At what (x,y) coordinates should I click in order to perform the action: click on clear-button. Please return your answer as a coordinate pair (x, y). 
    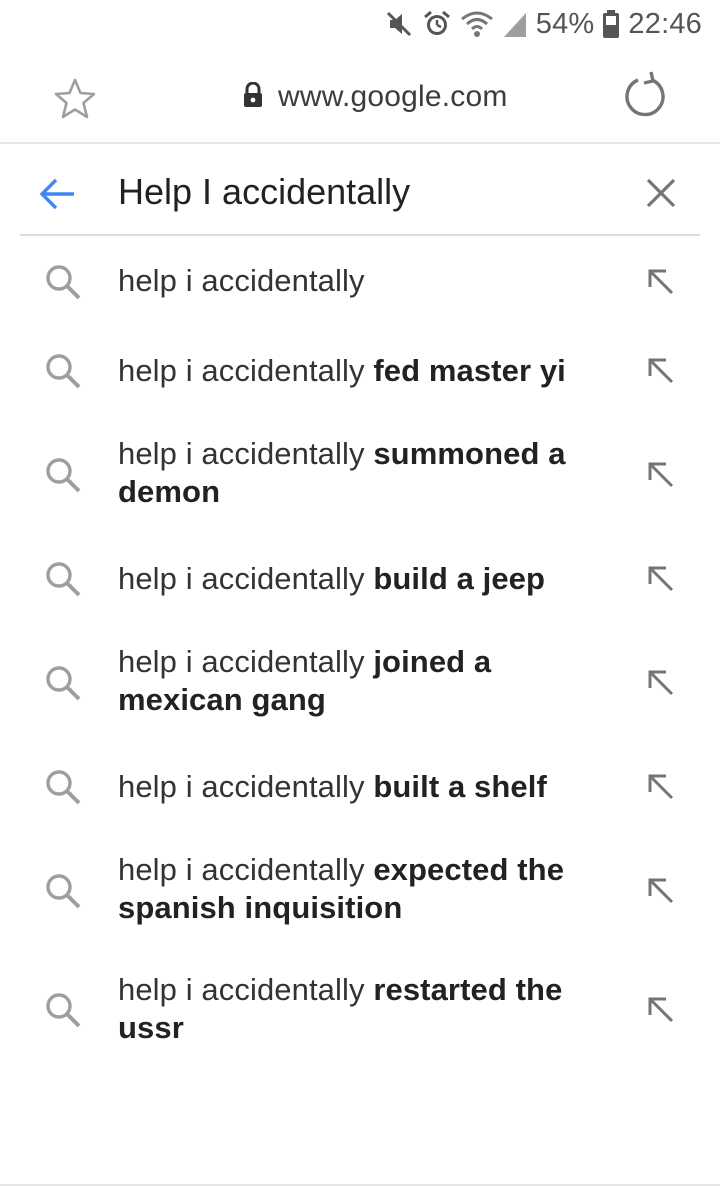
    Looking at the image, I should click on (661, 193).